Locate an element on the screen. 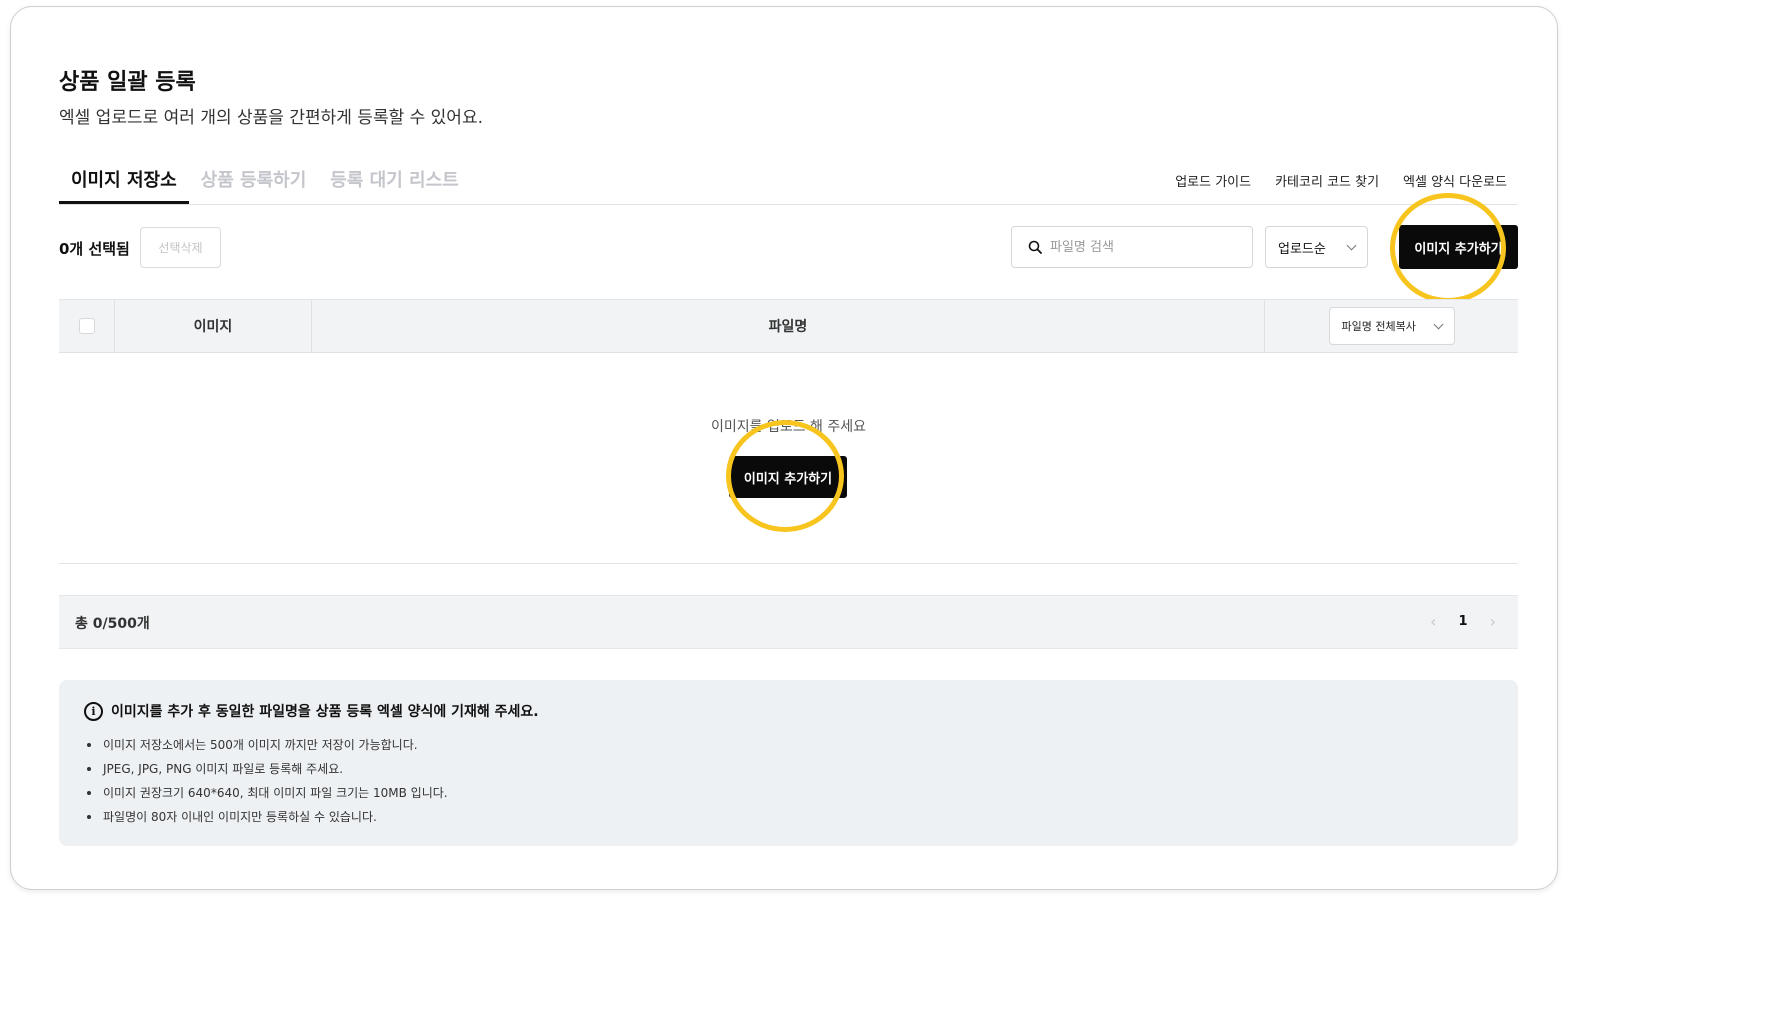 The image size is (1767, 1016). top-links: 업로드 가이드 카테코리 코드 찾기 엑셀 양식 다운로드 is located at coordinates (1341, 180).